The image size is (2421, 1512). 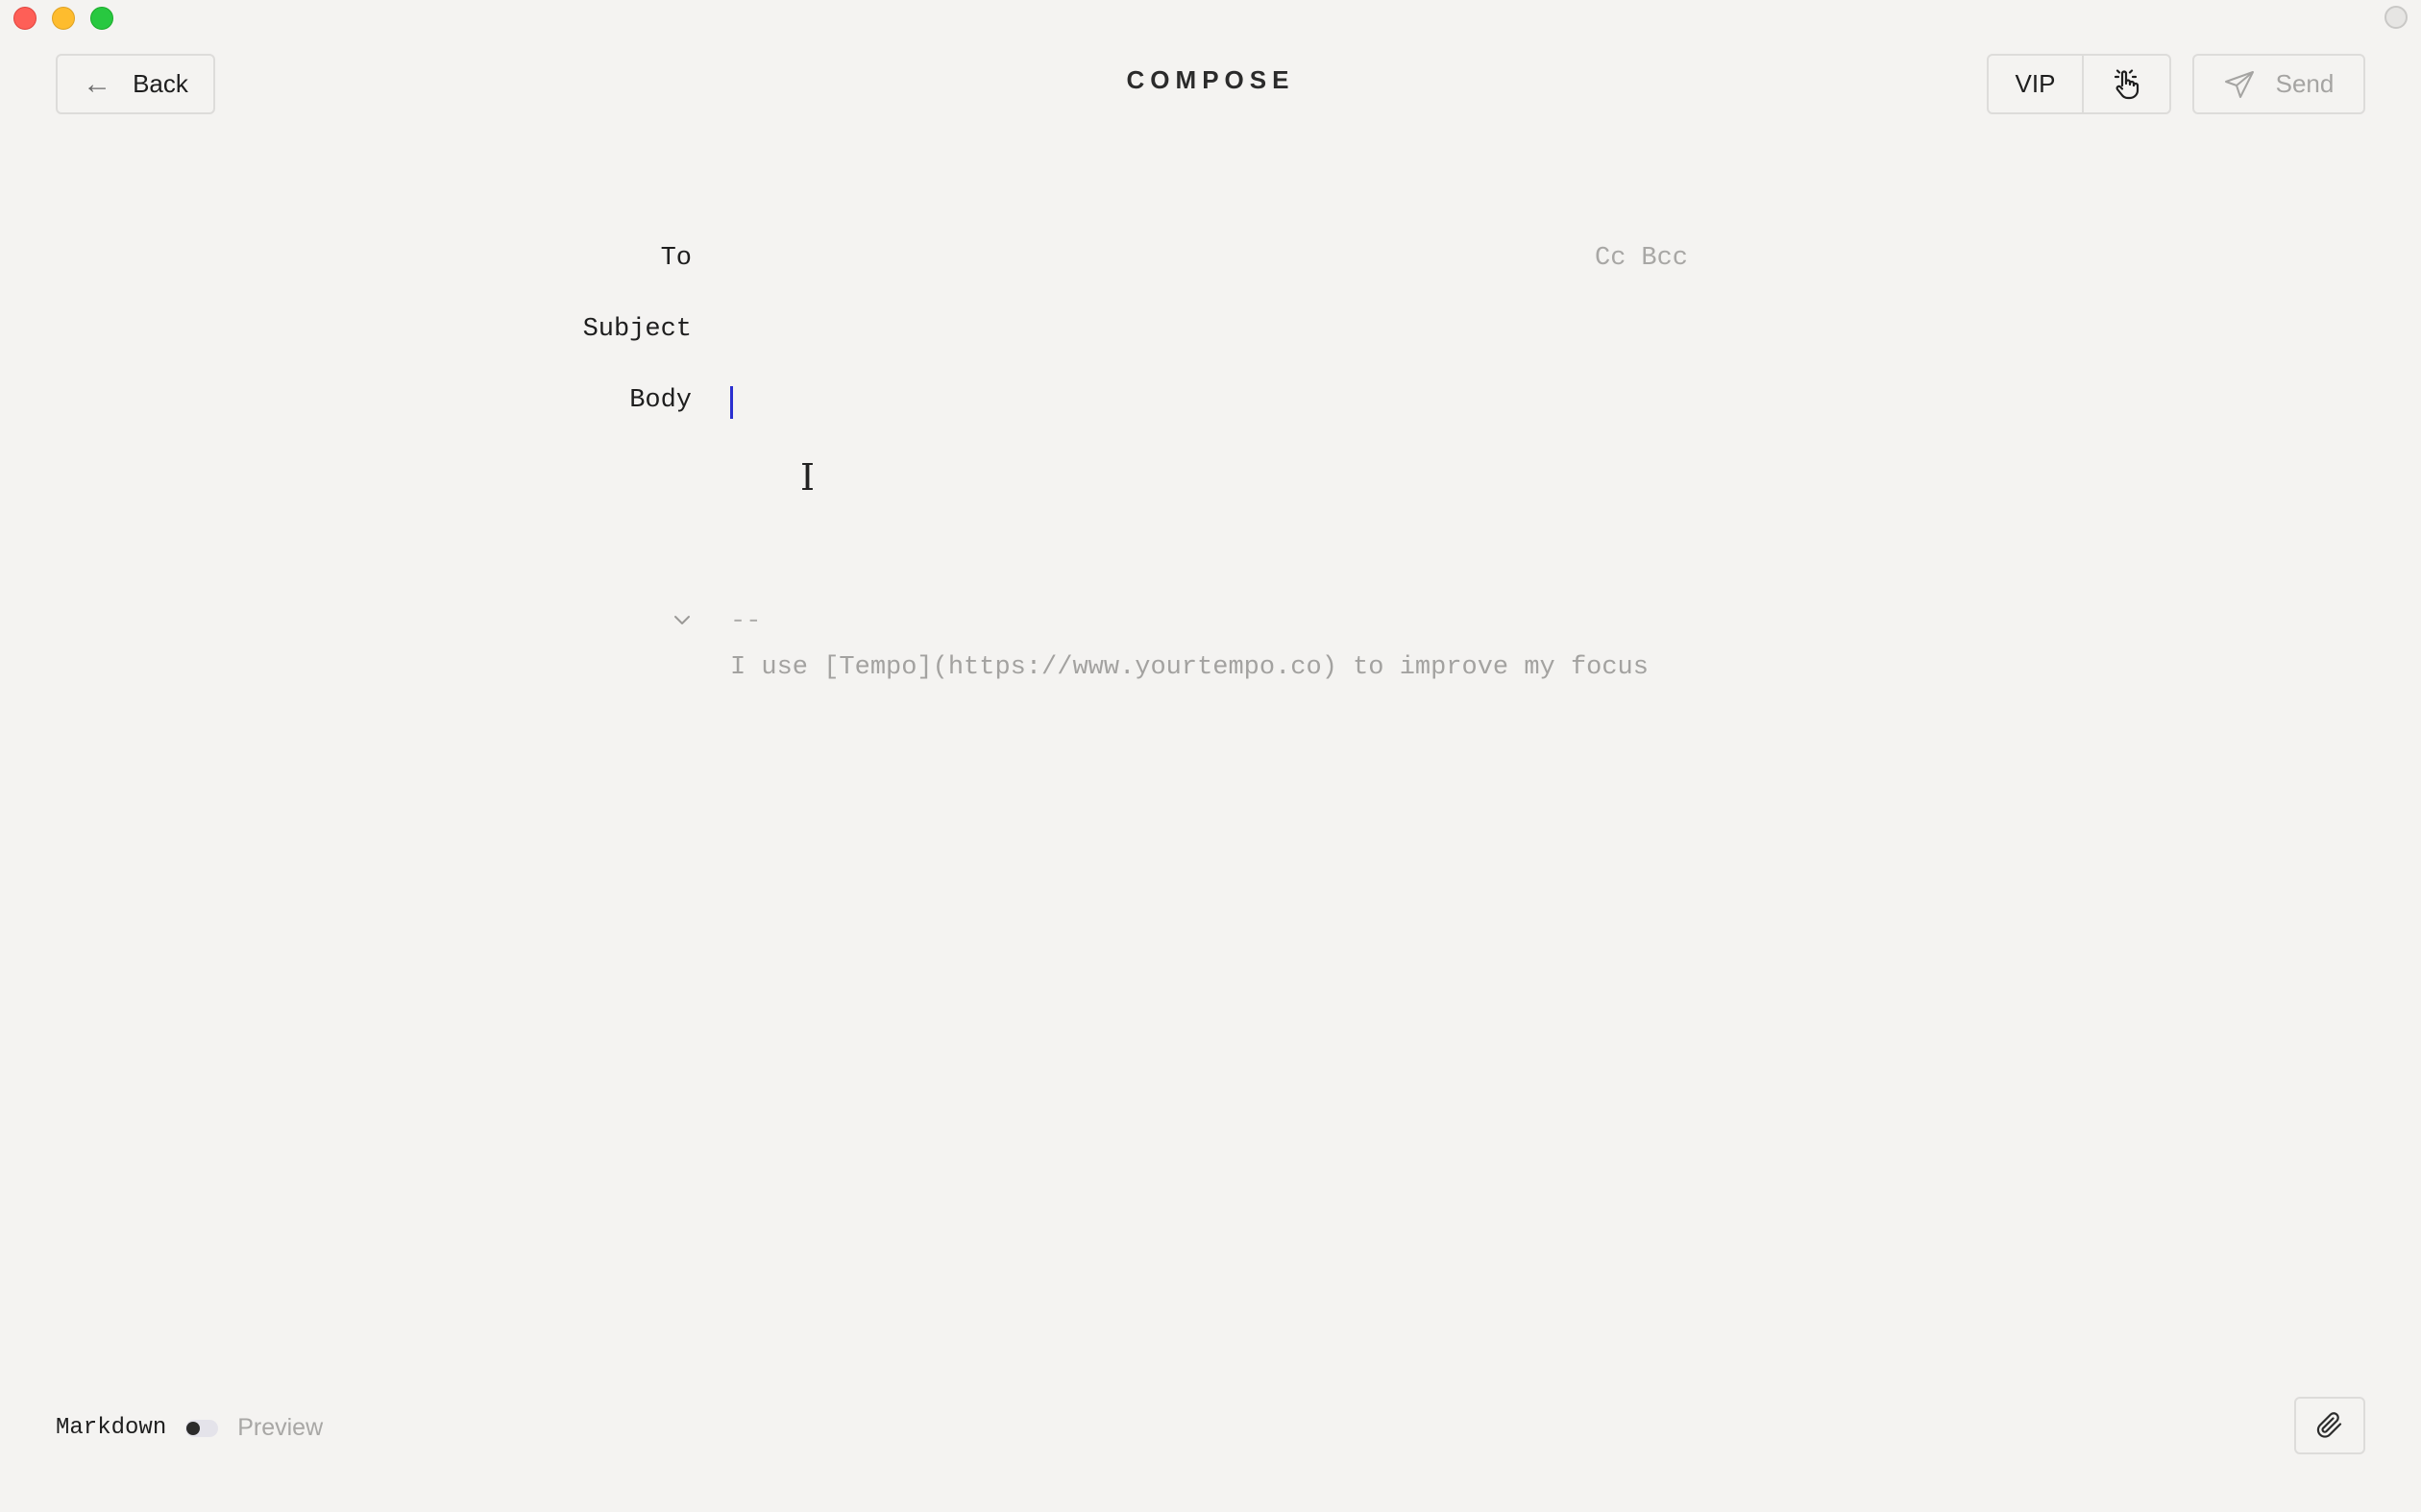 What do you see at coordinates (661, 400) in the screenshot?
I see `body-label: Body` at bounding box center [661, 400].